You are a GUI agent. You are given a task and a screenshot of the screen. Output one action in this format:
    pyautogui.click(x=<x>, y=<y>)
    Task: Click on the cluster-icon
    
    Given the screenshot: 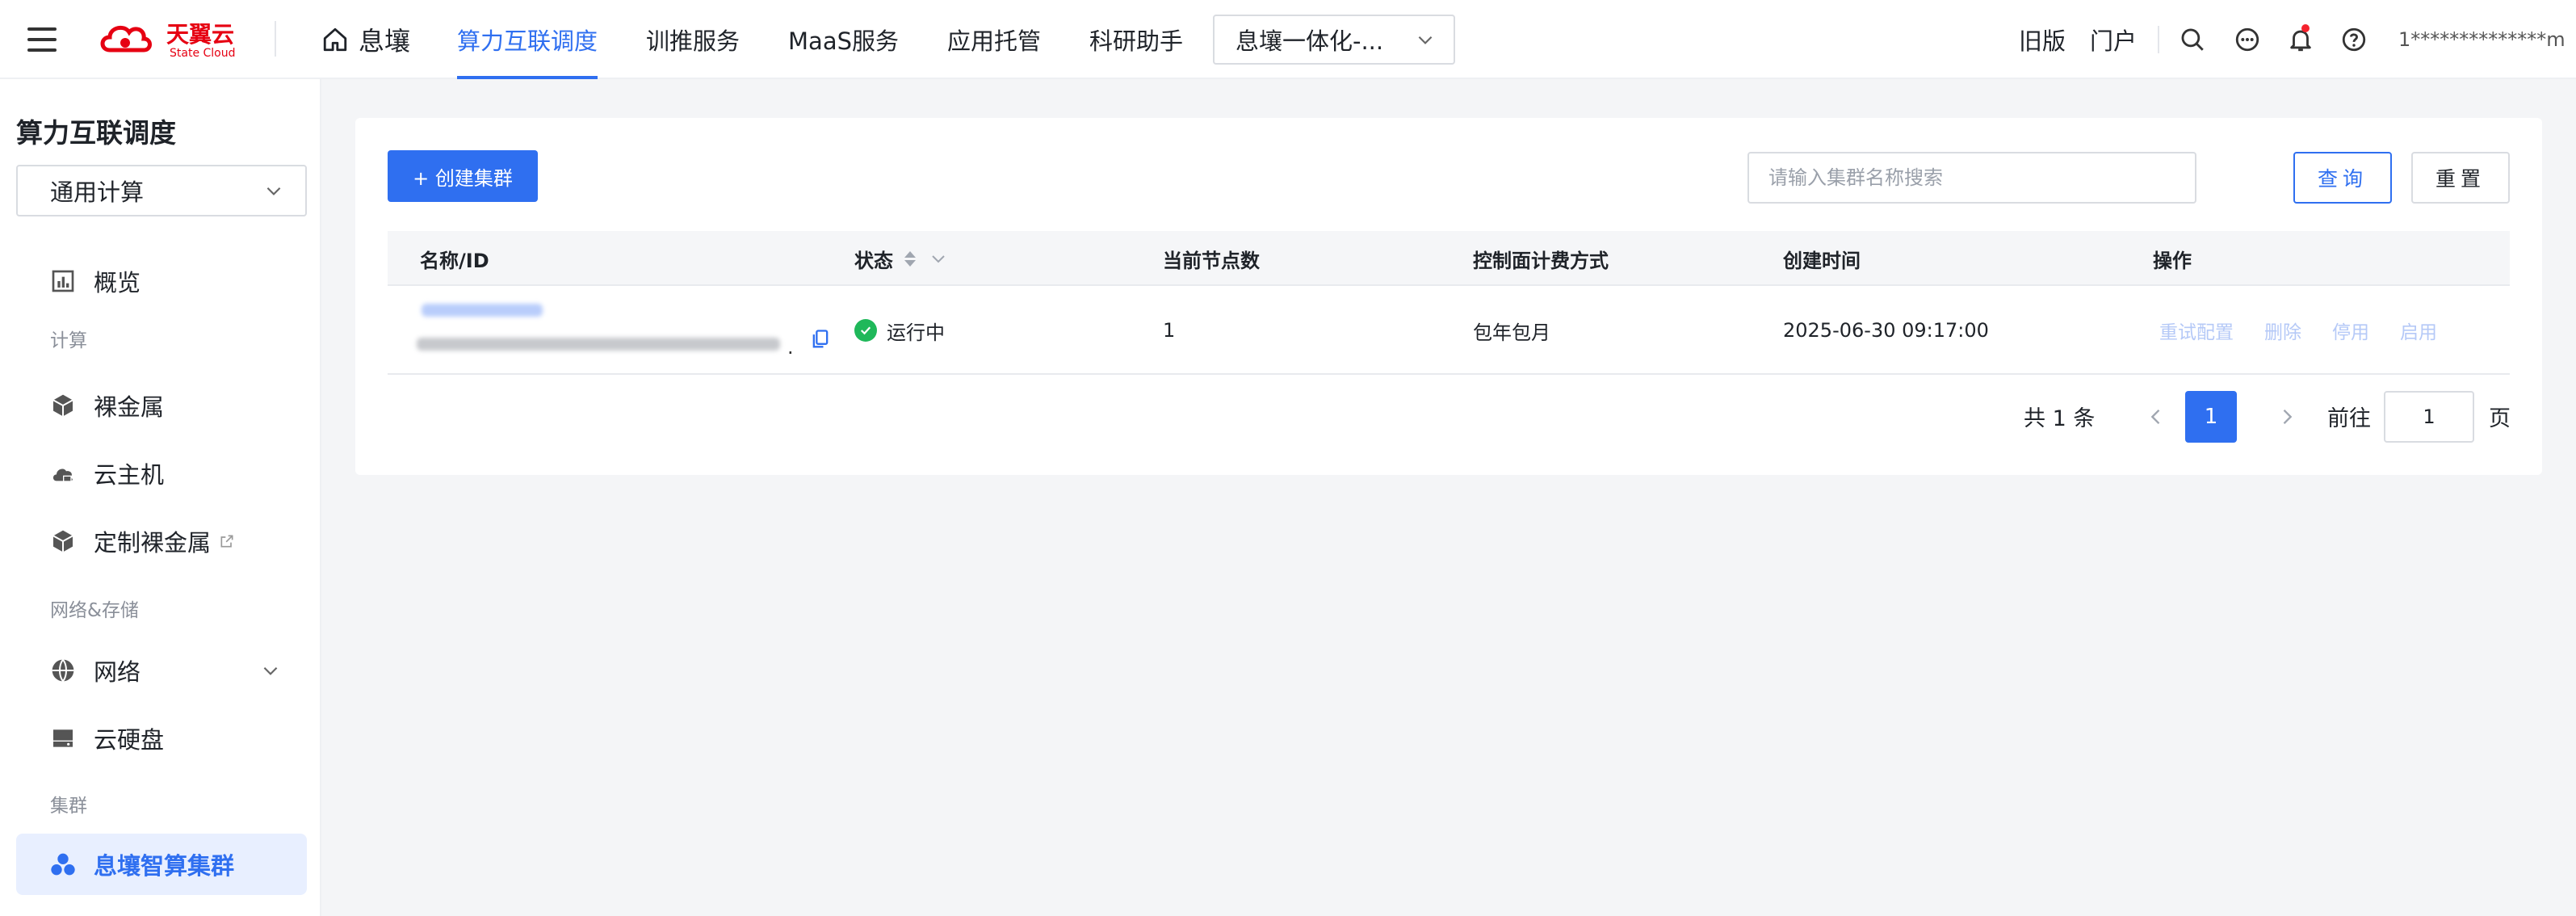 What is the action you would take?
    pyautogui.click(x=63, y=864)
    